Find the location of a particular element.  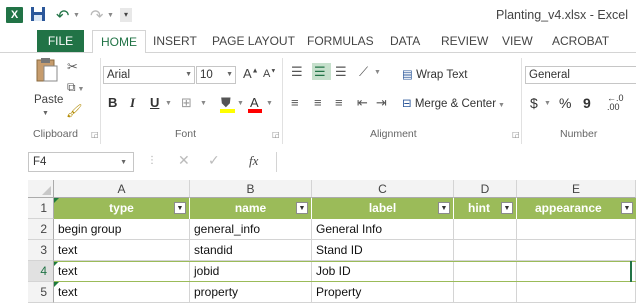

currency-button: $ is located at coordinates (534, 103).